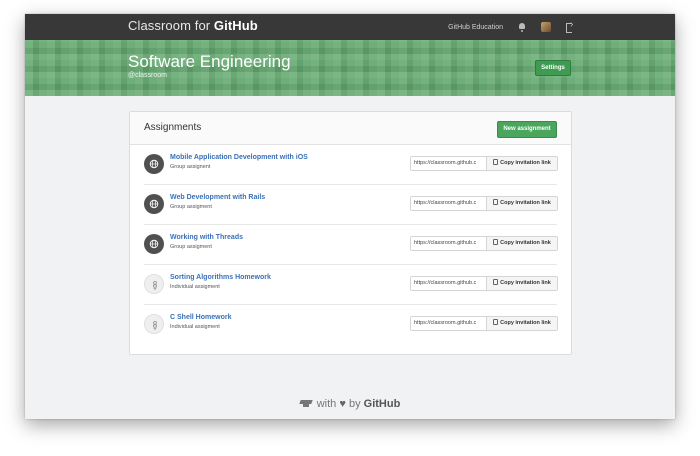  Describe the element at coordinates (206, 237) in the screenshot. I see `assignment-title-link: Working with Threads` at that location.